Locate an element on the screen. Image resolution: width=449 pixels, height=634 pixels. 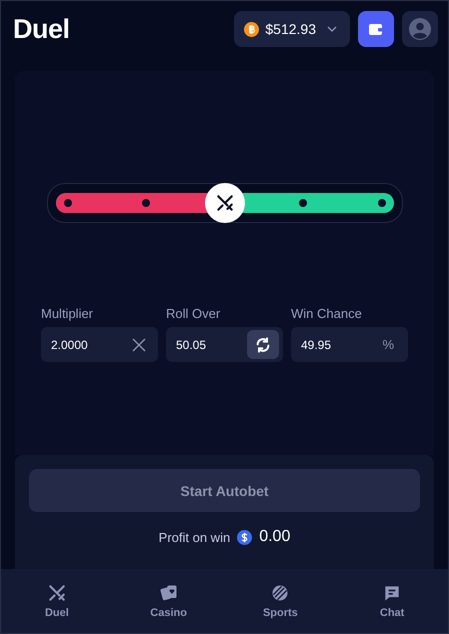
balance-button: $512.93 is located at coordinates (292, 29).